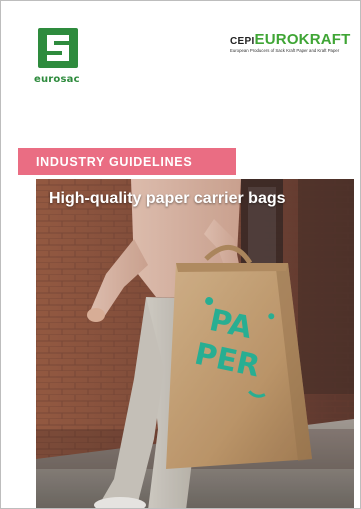  I want to click on eurokraft-title: CEPI EUROKRAFT, so click(292, 39).